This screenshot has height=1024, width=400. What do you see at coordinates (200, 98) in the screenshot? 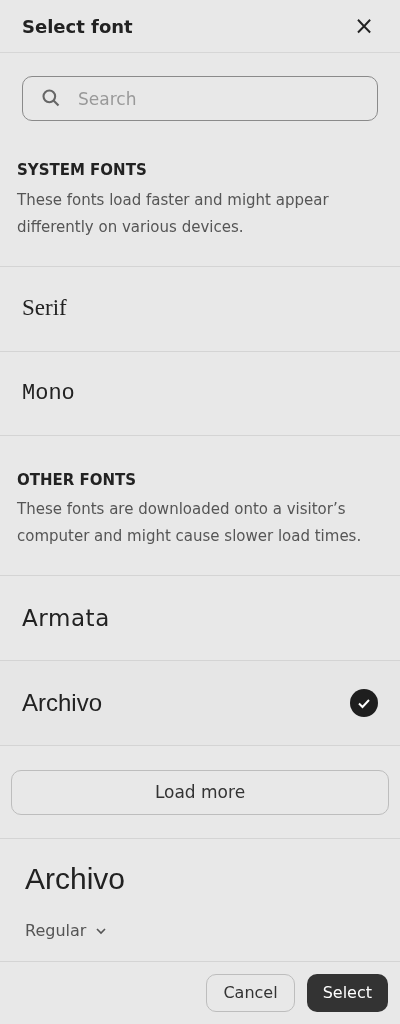
I see `search-field: Search` at bounding box center [200, 98].